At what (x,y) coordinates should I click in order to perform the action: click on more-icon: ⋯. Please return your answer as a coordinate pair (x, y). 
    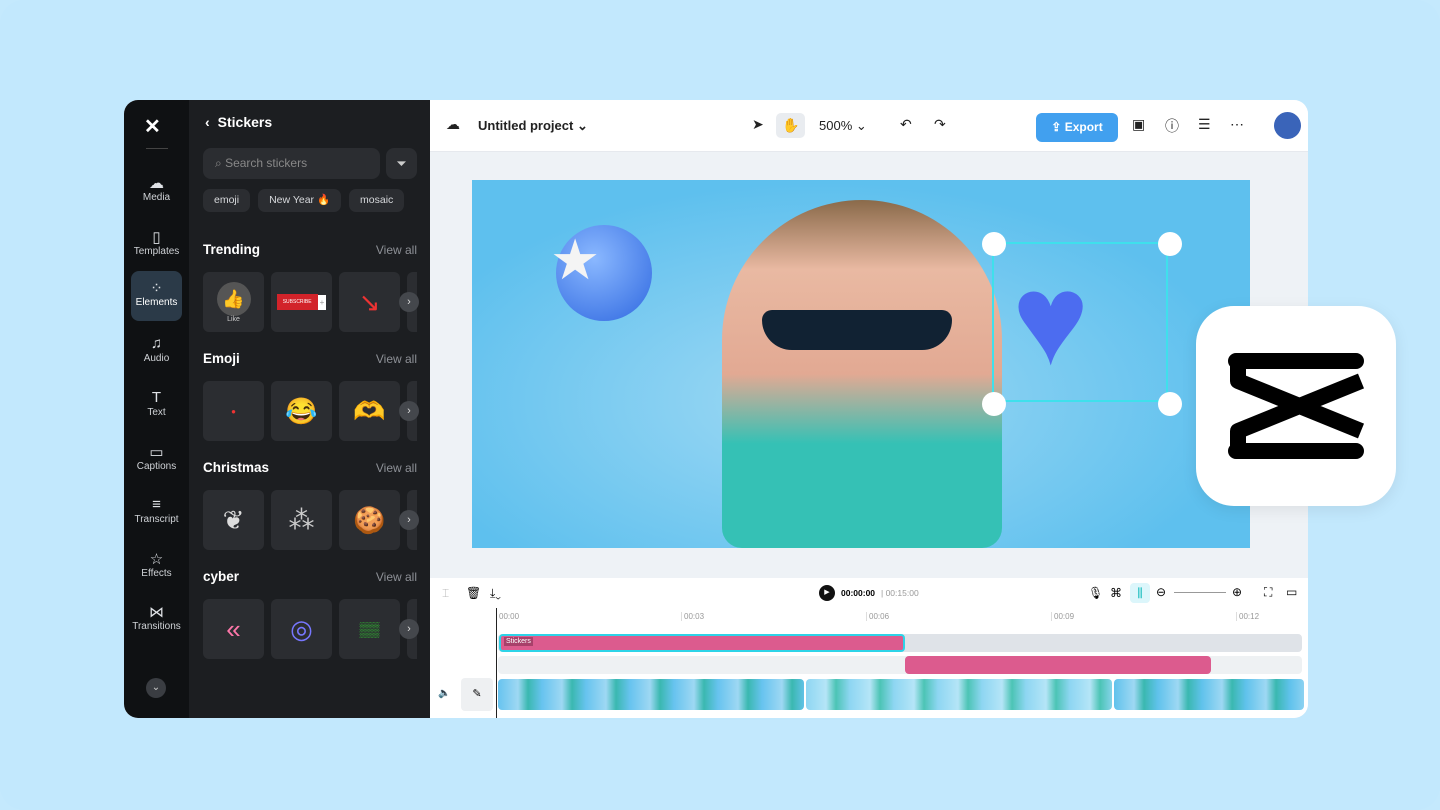
    Looking at the image, I should click on (1237, 124).